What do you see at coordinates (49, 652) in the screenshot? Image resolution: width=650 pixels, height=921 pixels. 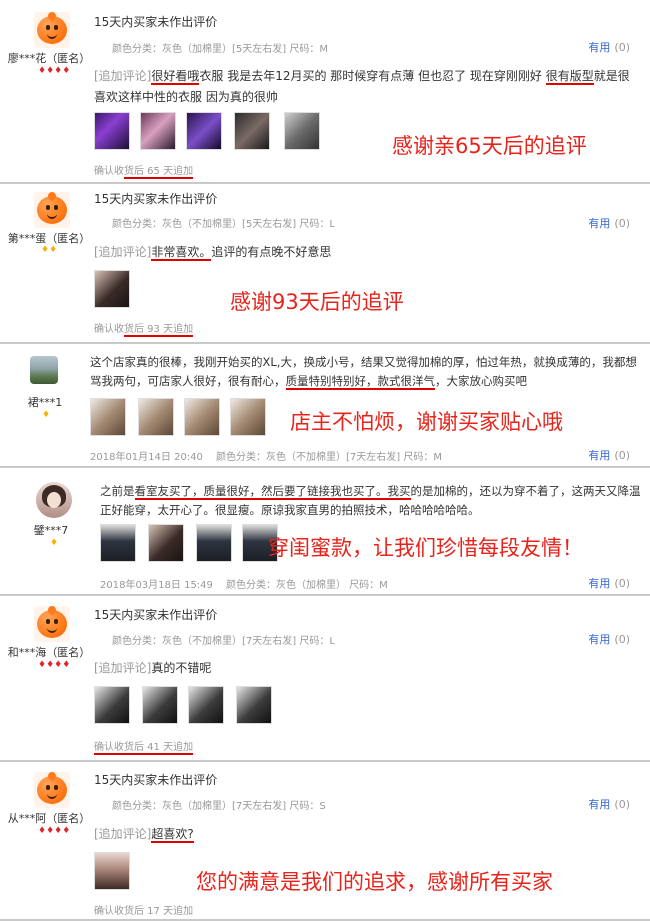 I see `username: 和***海（匿名）` at bounding box center [49, 652].